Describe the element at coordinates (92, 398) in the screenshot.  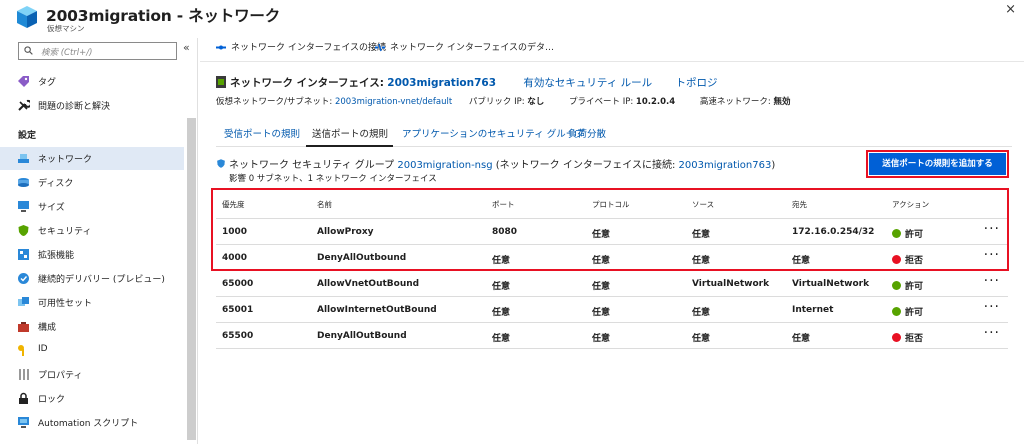
I see `sidebar-item-lock: ロック` at that location.